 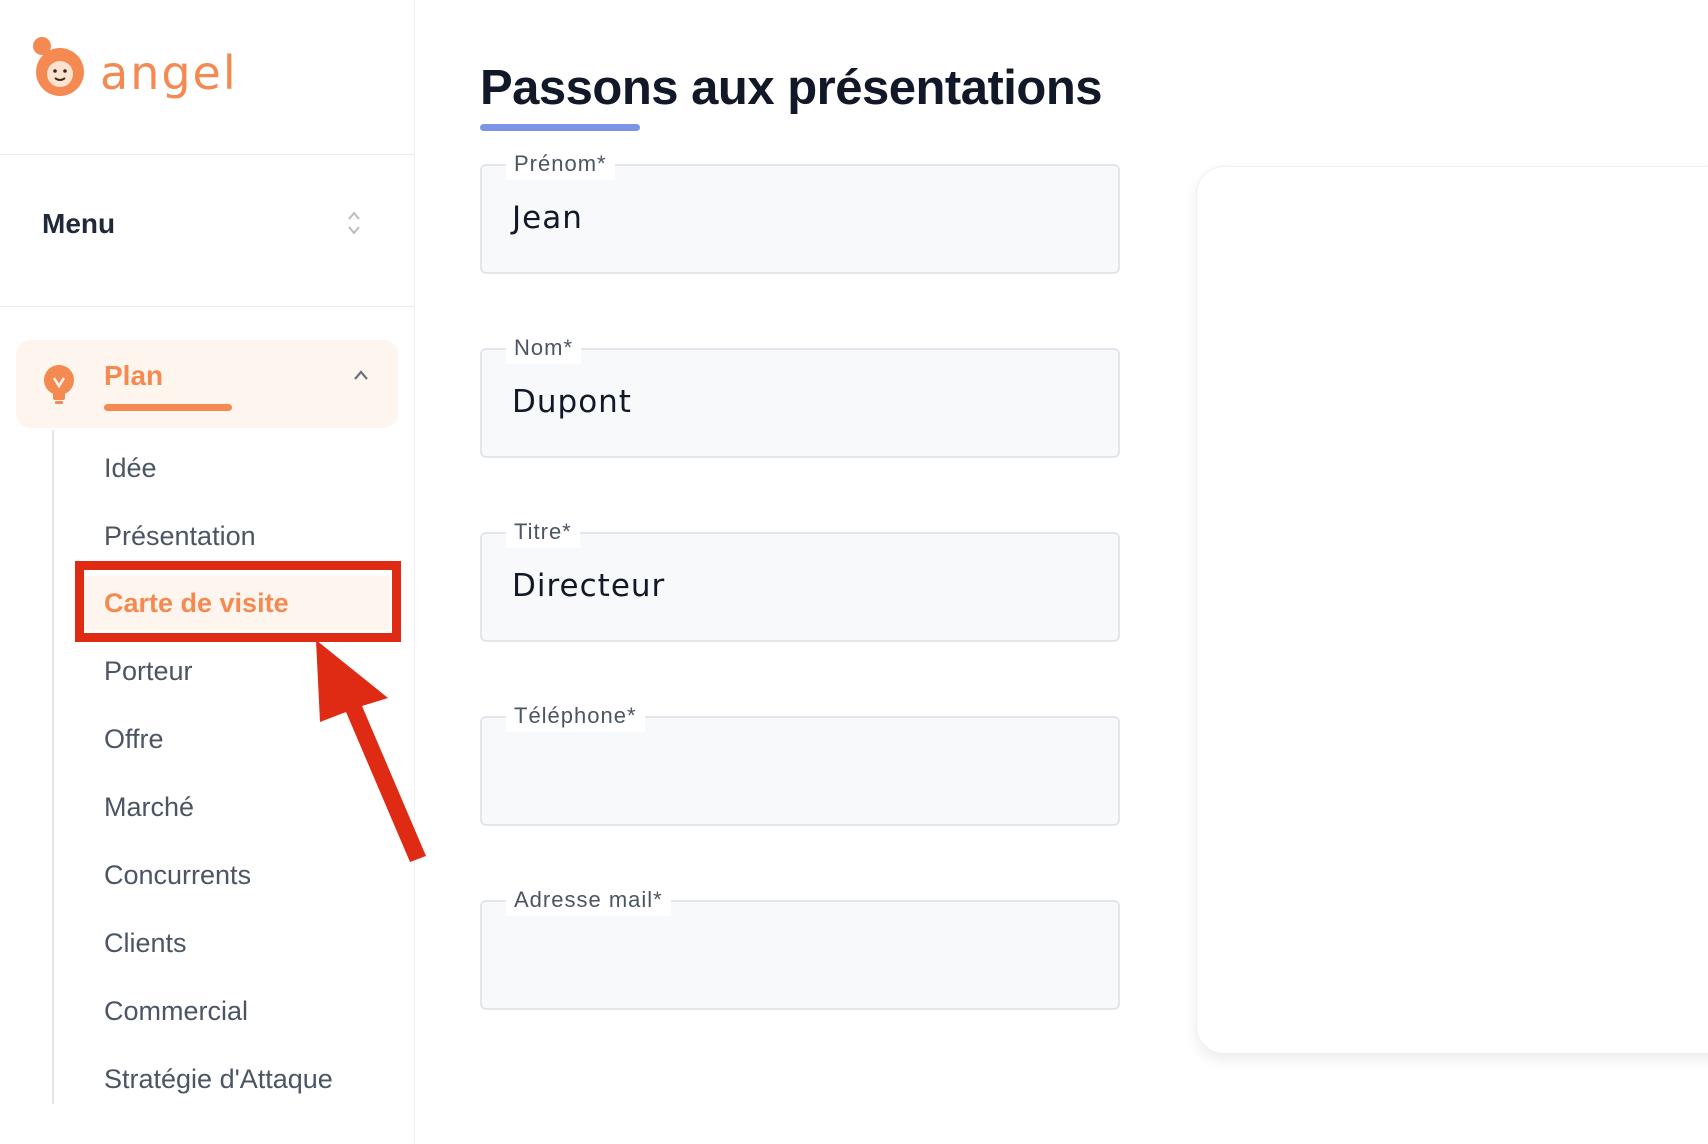 I want to click on field-value: Dupont, so click(x=572, y=402).